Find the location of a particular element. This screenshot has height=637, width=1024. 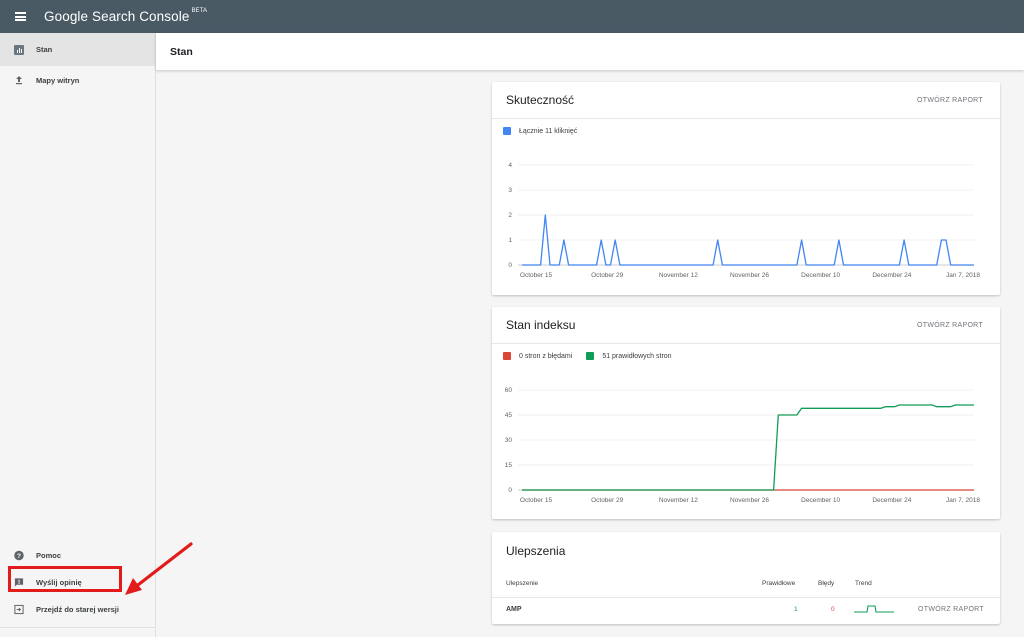

legend-item-errors: 0 stron z błędami is located at coordinates (537, 356).